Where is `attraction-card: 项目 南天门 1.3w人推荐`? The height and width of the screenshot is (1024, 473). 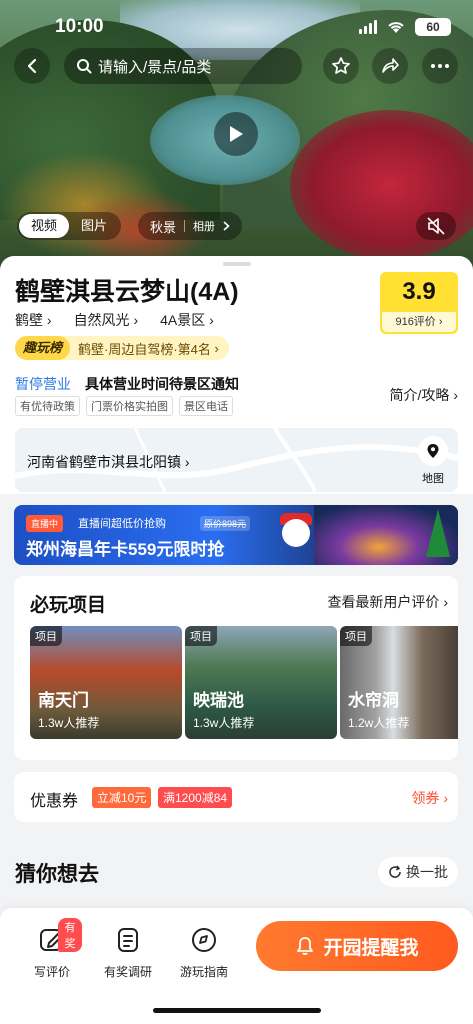
attraction-card: 项目 南天门 1.3w人推荐 is located at coordinates (106, 682).